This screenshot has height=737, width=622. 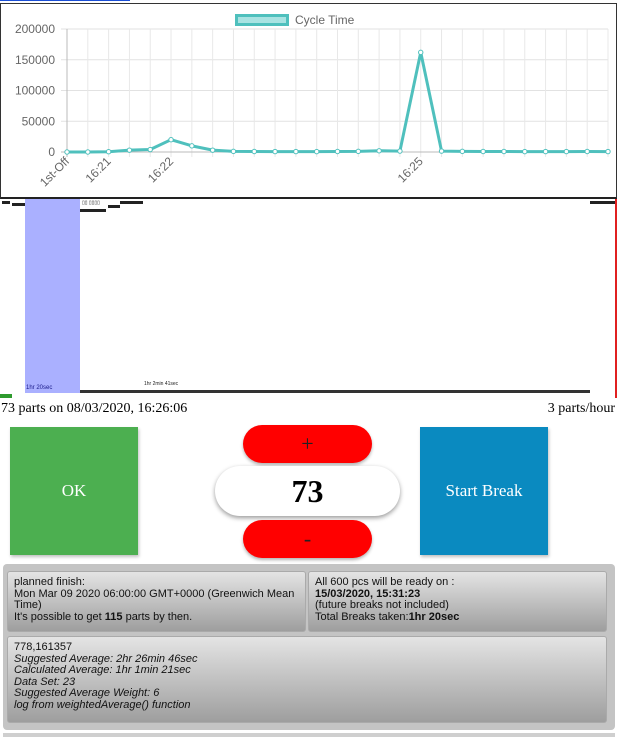 I want to click on possible-prefix: It's possible to get, so click(x=59, y=616).